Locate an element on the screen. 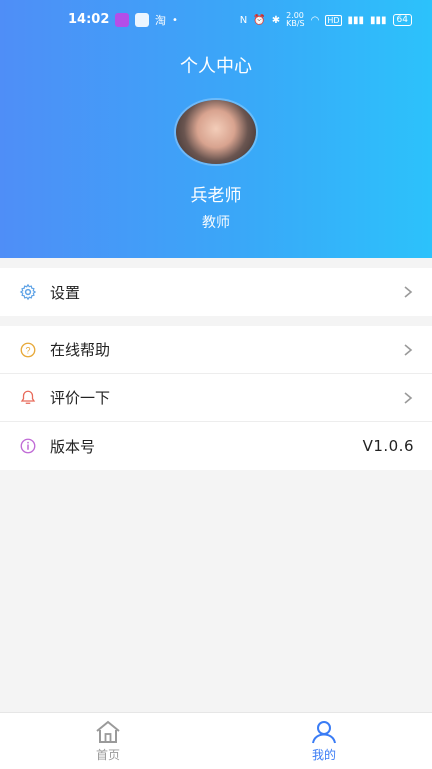  menu-item-settings: 设置 is located at coordinates (216, 292).